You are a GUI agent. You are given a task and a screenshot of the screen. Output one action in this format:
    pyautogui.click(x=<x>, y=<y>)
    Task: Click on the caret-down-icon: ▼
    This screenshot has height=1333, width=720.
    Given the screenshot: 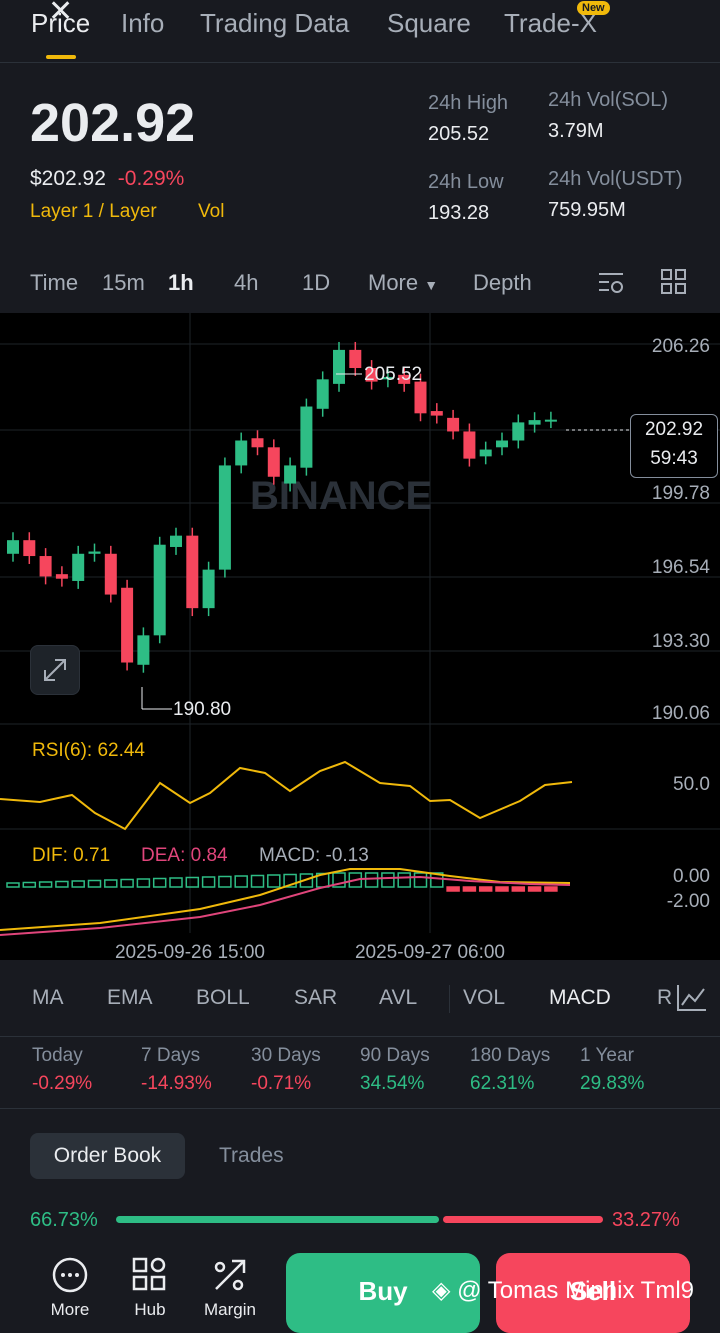 What is the action you would take?
    pyautogui.click(x=431, y=285)
    